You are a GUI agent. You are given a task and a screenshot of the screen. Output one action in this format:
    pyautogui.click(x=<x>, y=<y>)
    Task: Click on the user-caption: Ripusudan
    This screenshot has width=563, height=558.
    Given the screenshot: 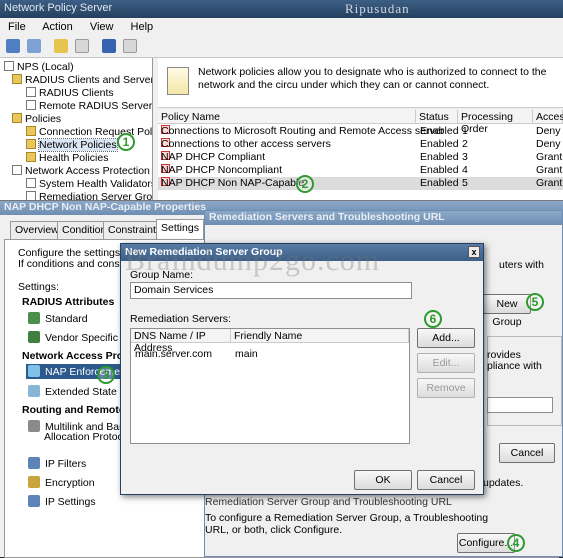 What is the action you would take?
    pyautogui.click(x=377, y=8)
    